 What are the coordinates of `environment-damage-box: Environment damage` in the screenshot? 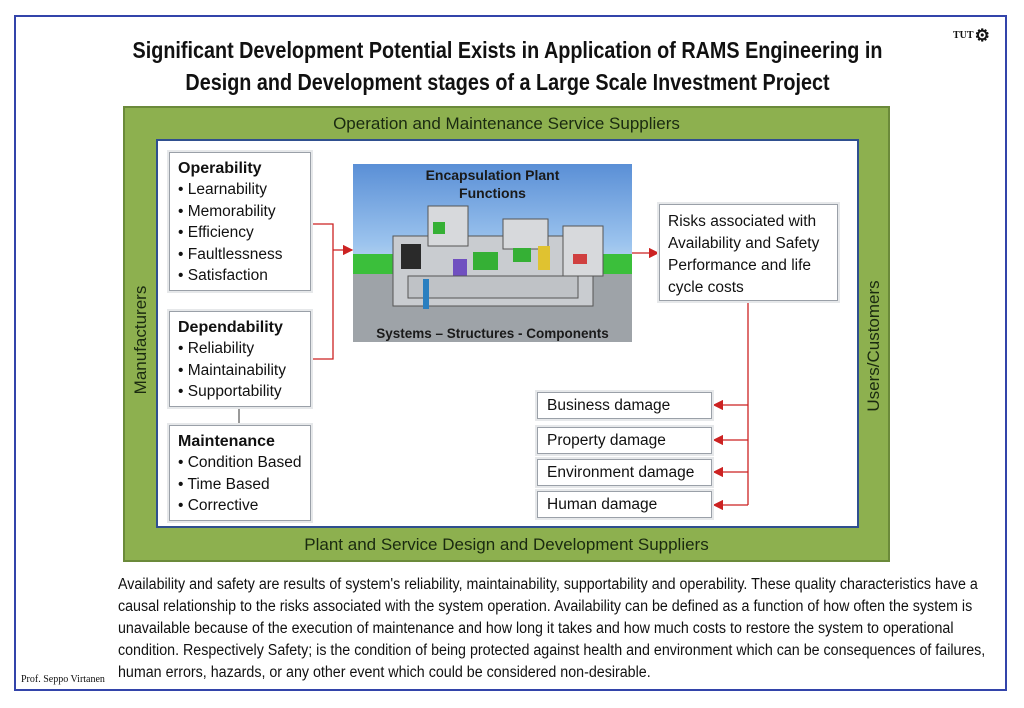 It's located at (624, 472).